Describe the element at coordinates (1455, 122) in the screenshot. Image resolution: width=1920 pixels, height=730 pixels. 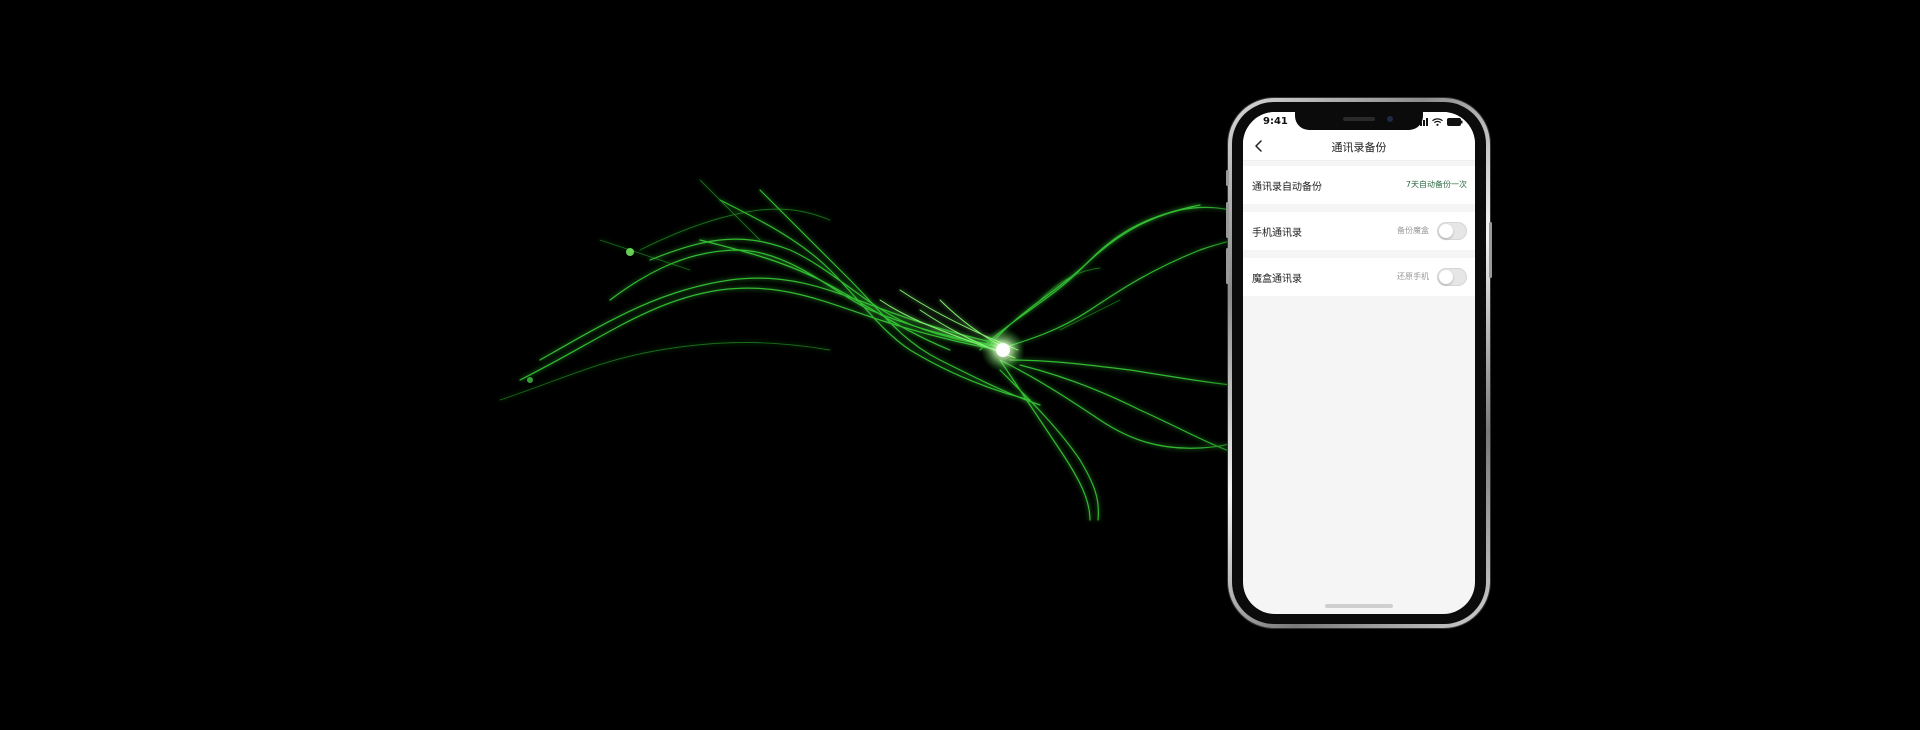
I see `battery-icon` at that location.